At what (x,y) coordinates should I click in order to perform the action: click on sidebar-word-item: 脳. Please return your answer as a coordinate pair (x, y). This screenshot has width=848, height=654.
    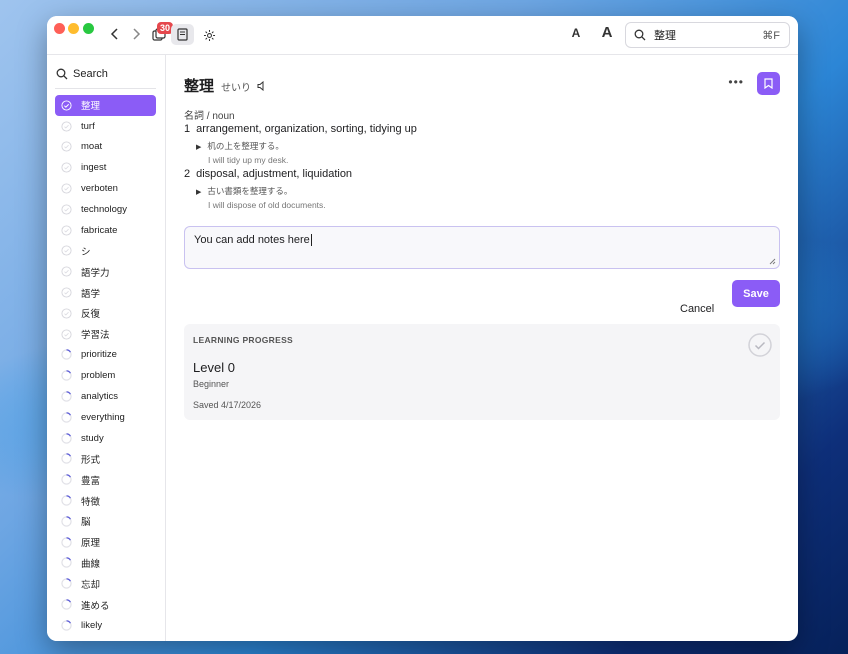
    Looking at the image, I should click on (105, 521).